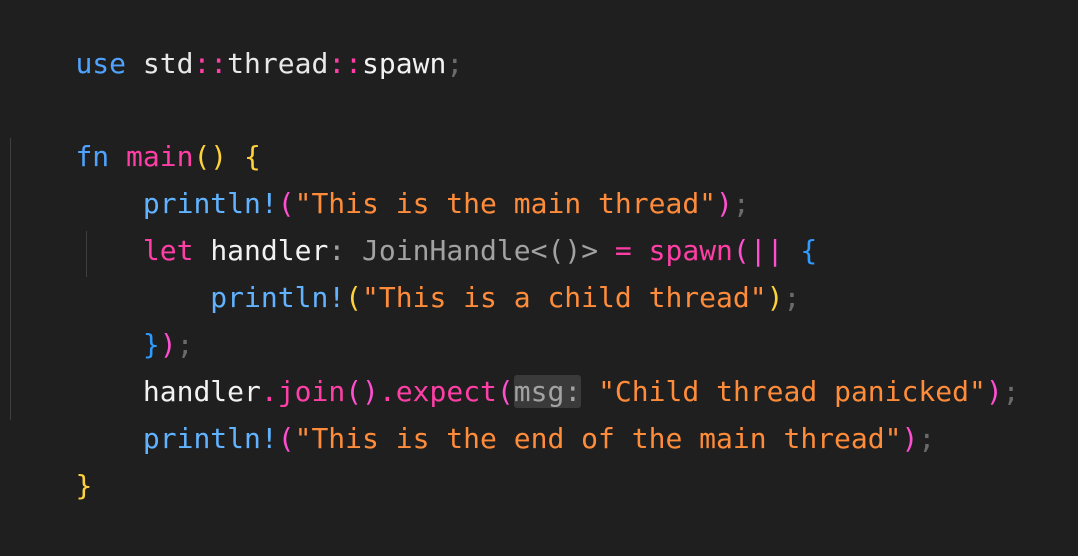  Describe the element at coordinates (235, 40) in the screenshot. I see `code-line-1: use std::thread::spawn;` at that location.